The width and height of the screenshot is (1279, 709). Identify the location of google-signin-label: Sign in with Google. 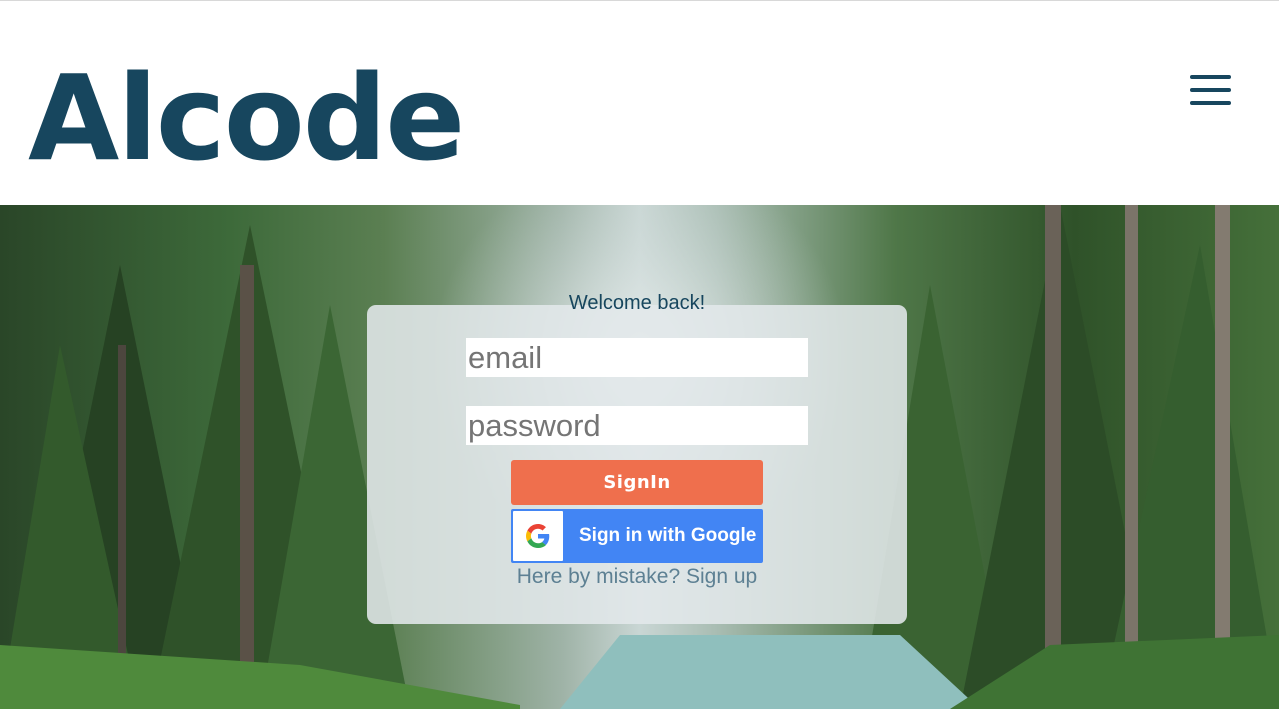
(668, 535).